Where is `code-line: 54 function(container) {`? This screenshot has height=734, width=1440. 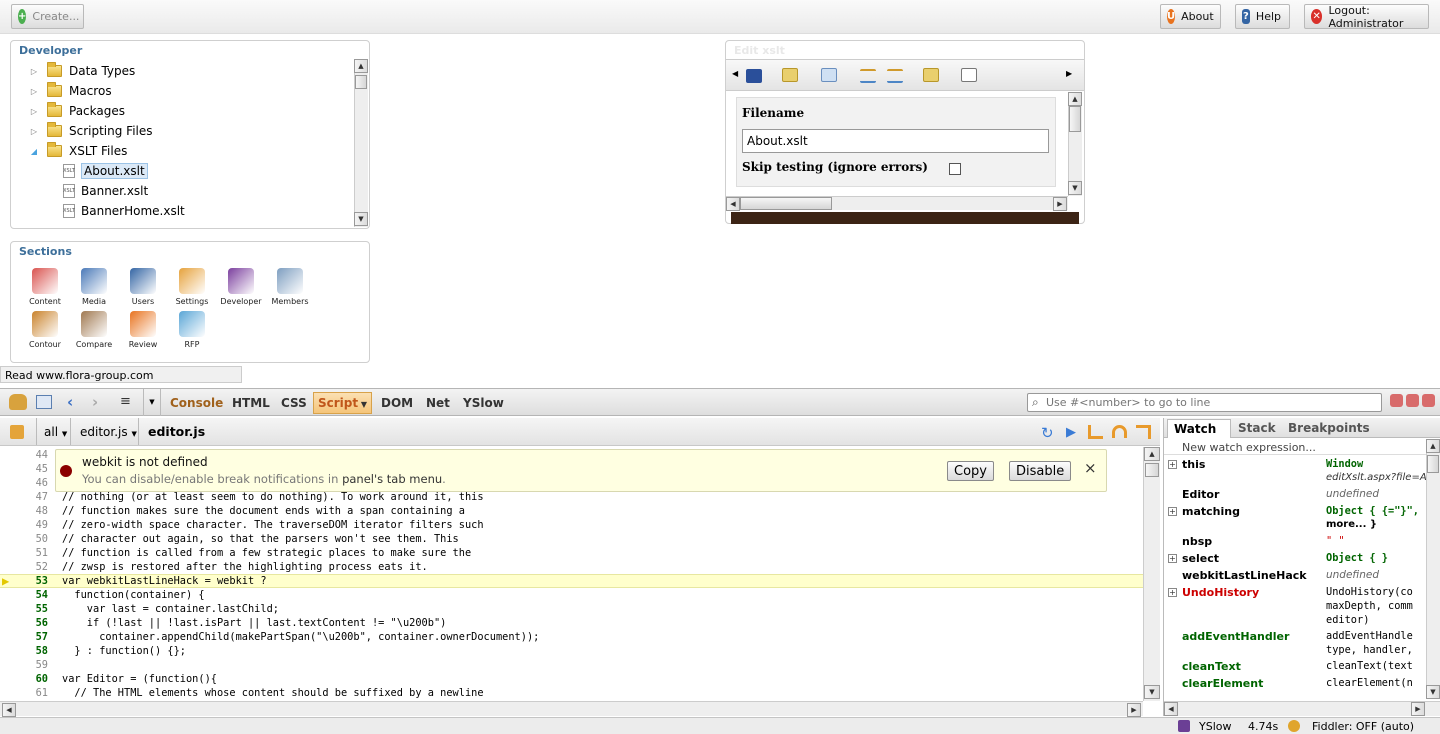 code-line: 54 function(container) { is located at coordinates (571, 595).